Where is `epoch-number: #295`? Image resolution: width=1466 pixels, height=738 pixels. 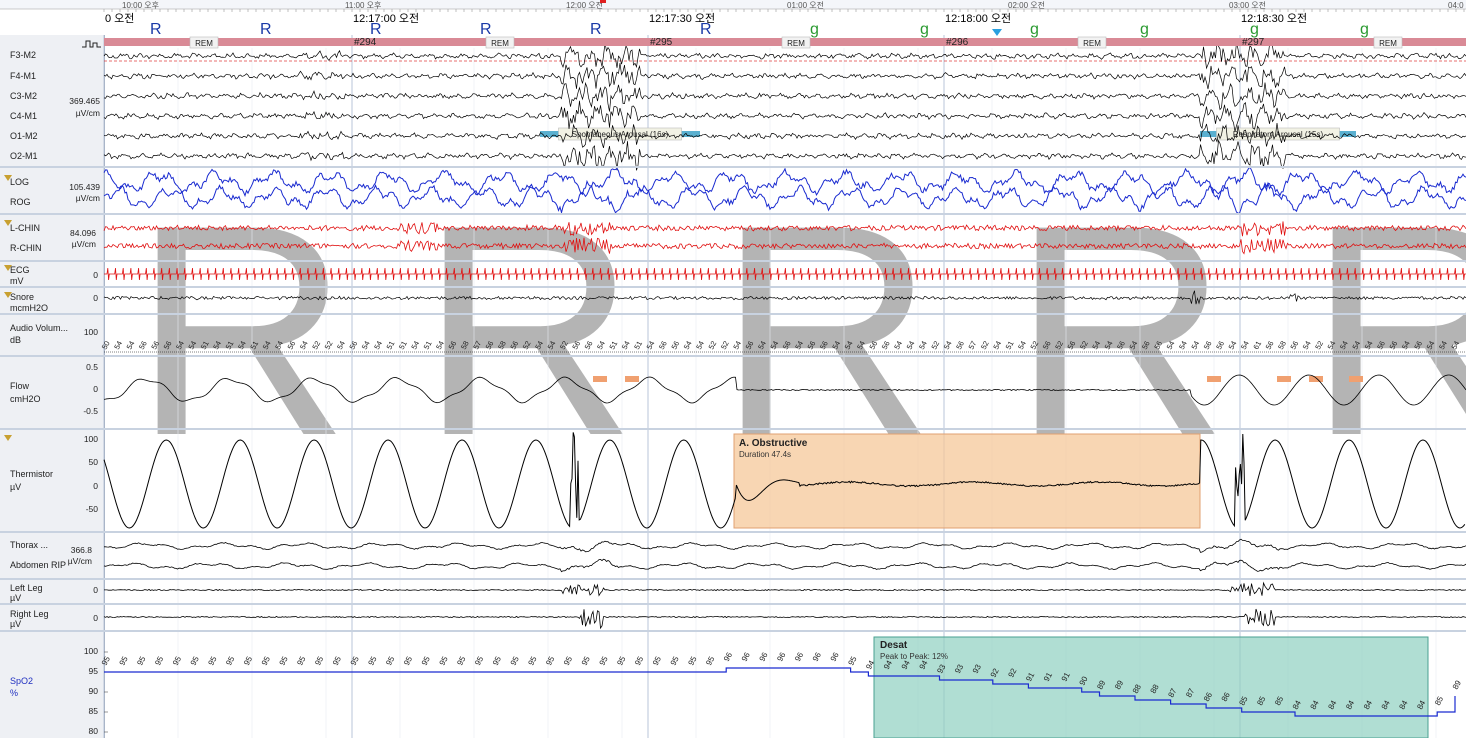 epoch-number: #295 is located at coordinates (661, 42).